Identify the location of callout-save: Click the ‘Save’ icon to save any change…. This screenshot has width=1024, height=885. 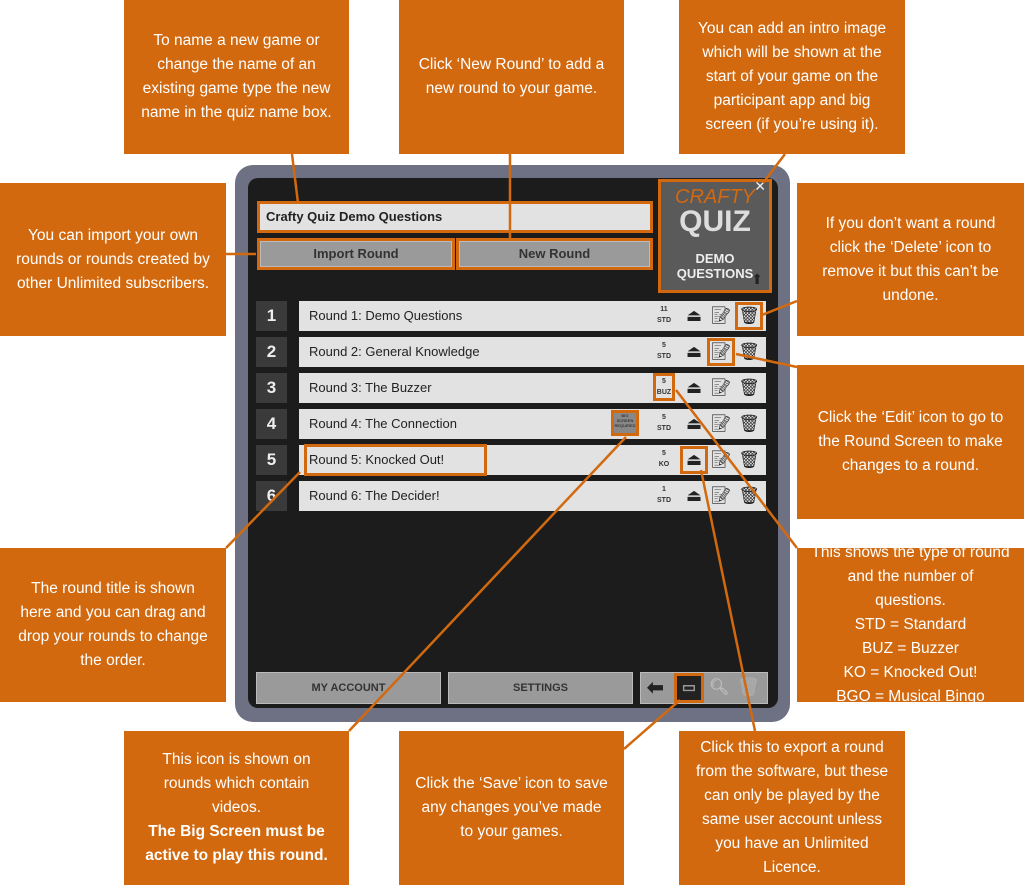
(511, 808).